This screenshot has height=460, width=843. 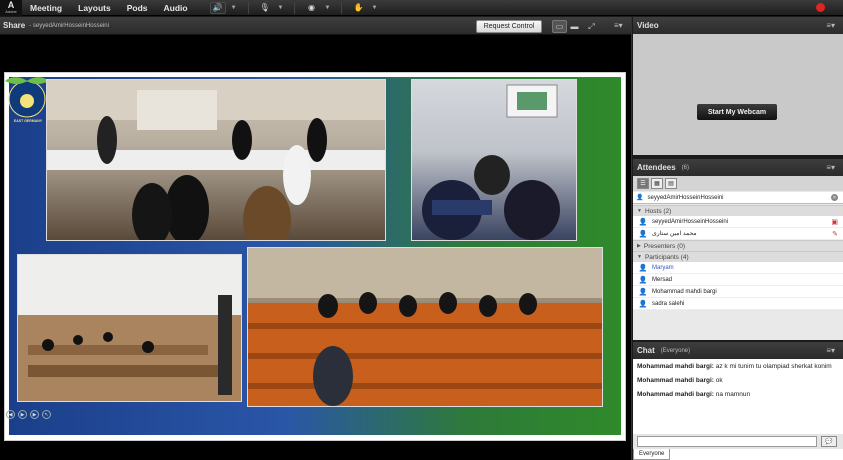 I want to click on slide-pointer-button: ↖, so click(x=46, y=414).